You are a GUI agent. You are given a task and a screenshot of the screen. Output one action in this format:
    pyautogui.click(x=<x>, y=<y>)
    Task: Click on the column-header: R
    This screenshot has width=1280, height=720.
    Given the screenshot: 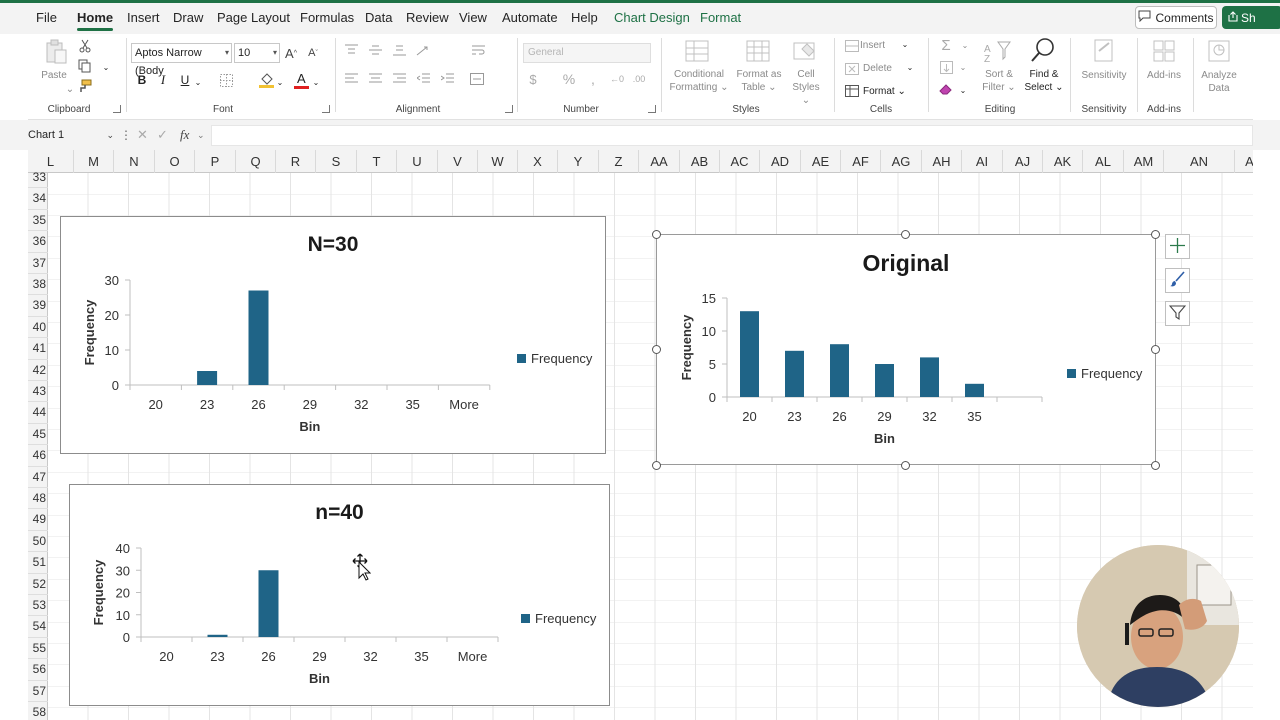 What is the action you would take?
    pyautogui.click(x=296, y=161)
    